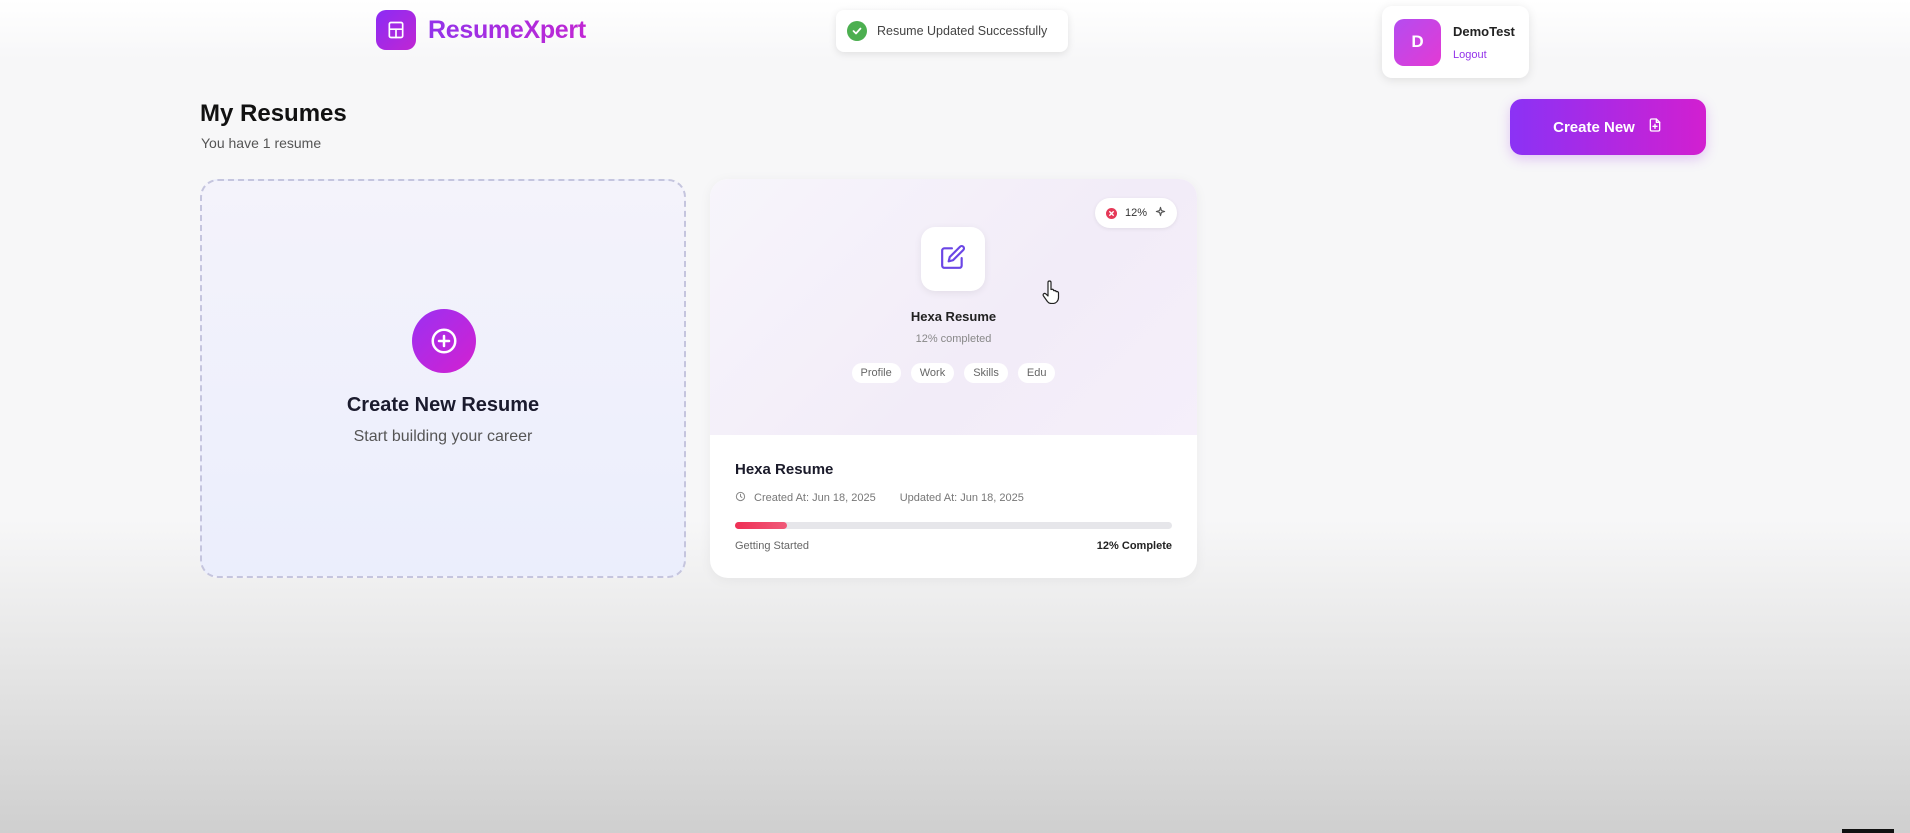  What do you see at coordinates (396, 30) in the screenshot?
I see `layout-icon` at bounding box center [396, 30].